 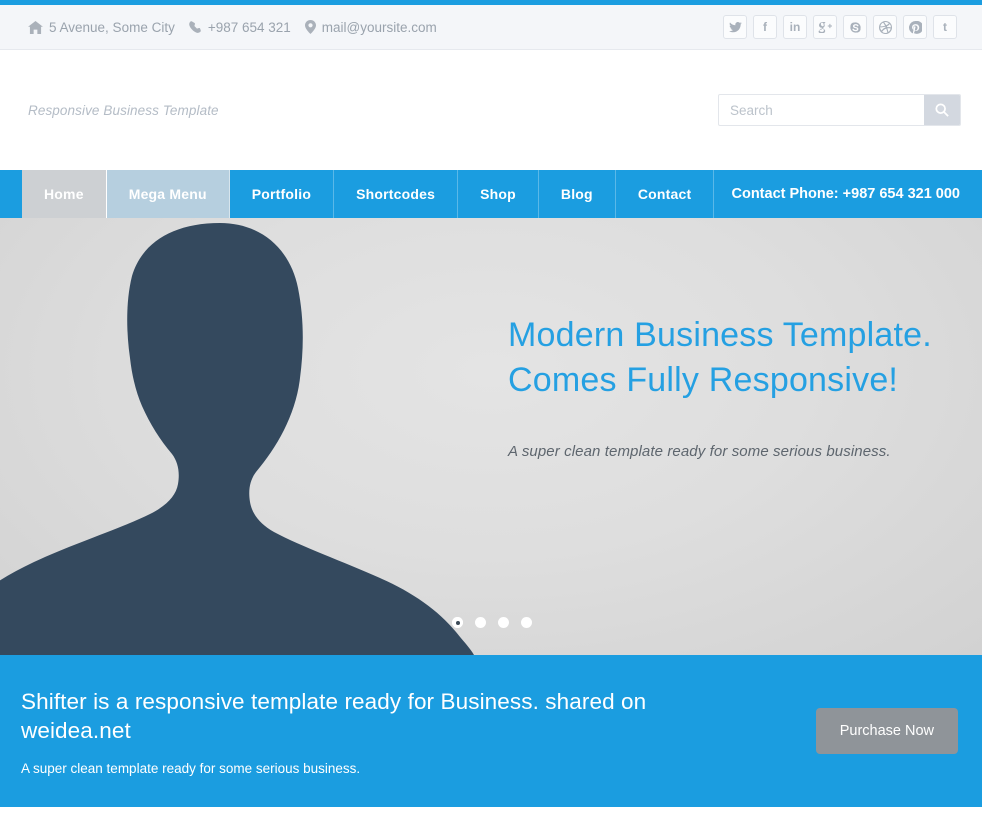 I want to click on pinterest-icon, so click(x=915, y=27).